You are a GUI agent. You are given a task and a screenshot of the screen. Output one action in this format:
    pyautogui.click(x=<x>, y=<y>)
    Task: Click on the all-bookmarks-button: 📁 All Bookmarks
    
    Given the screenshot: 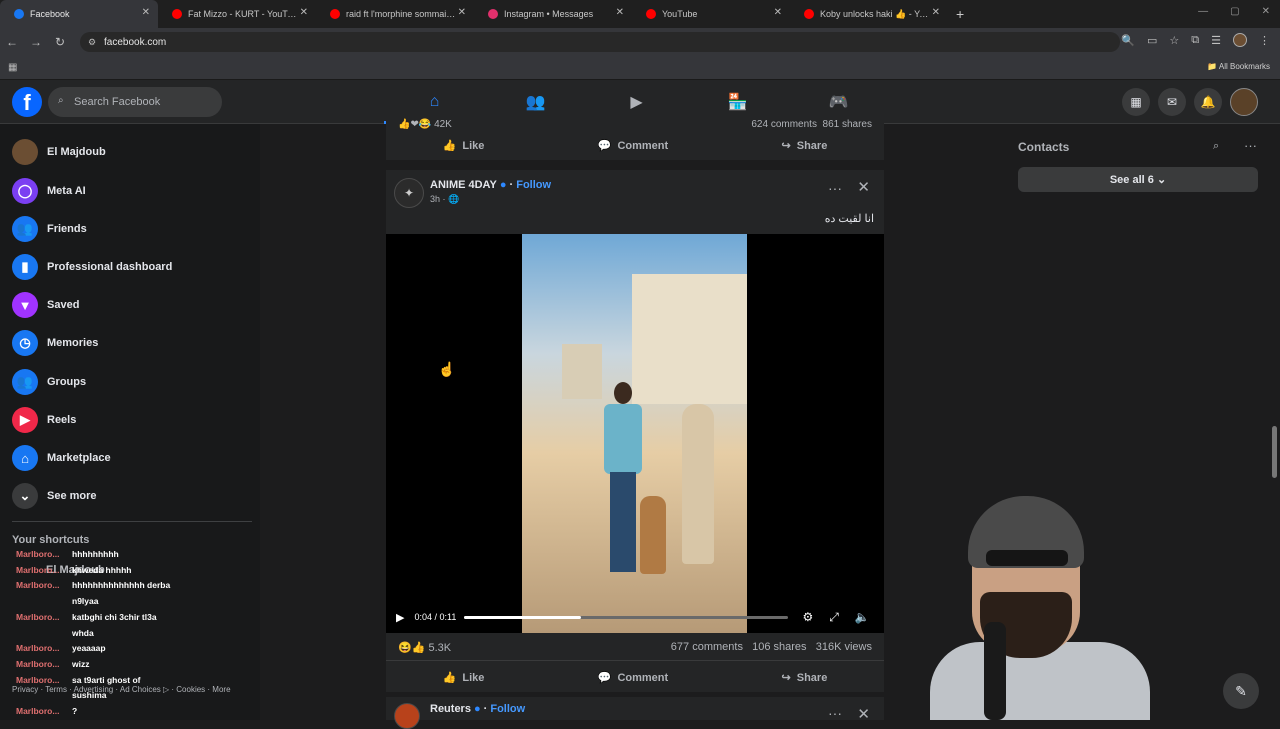 What is the action you would take?
    pyautogui.click(x=1238, y=66)
    